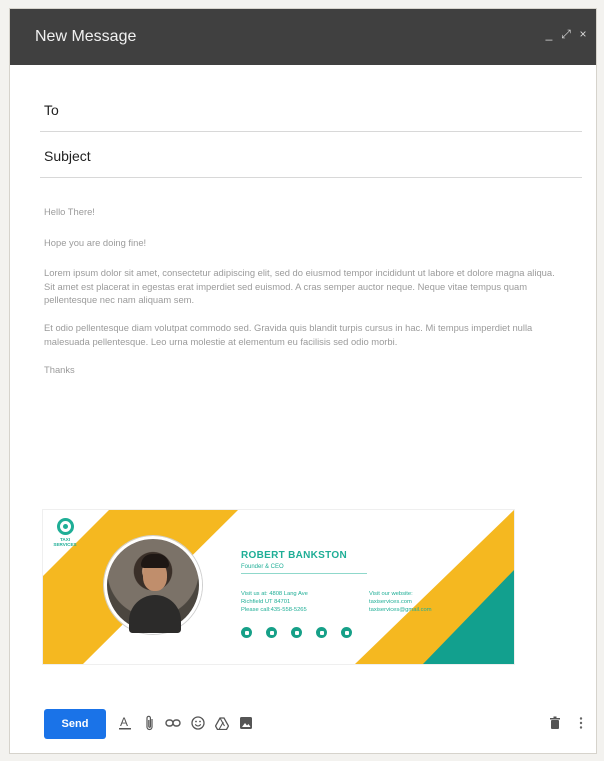 This screenshot has width=604, height=761. Describe the element at coordinates (246, 723) in the screenshot. I see `image-icon` at that location.